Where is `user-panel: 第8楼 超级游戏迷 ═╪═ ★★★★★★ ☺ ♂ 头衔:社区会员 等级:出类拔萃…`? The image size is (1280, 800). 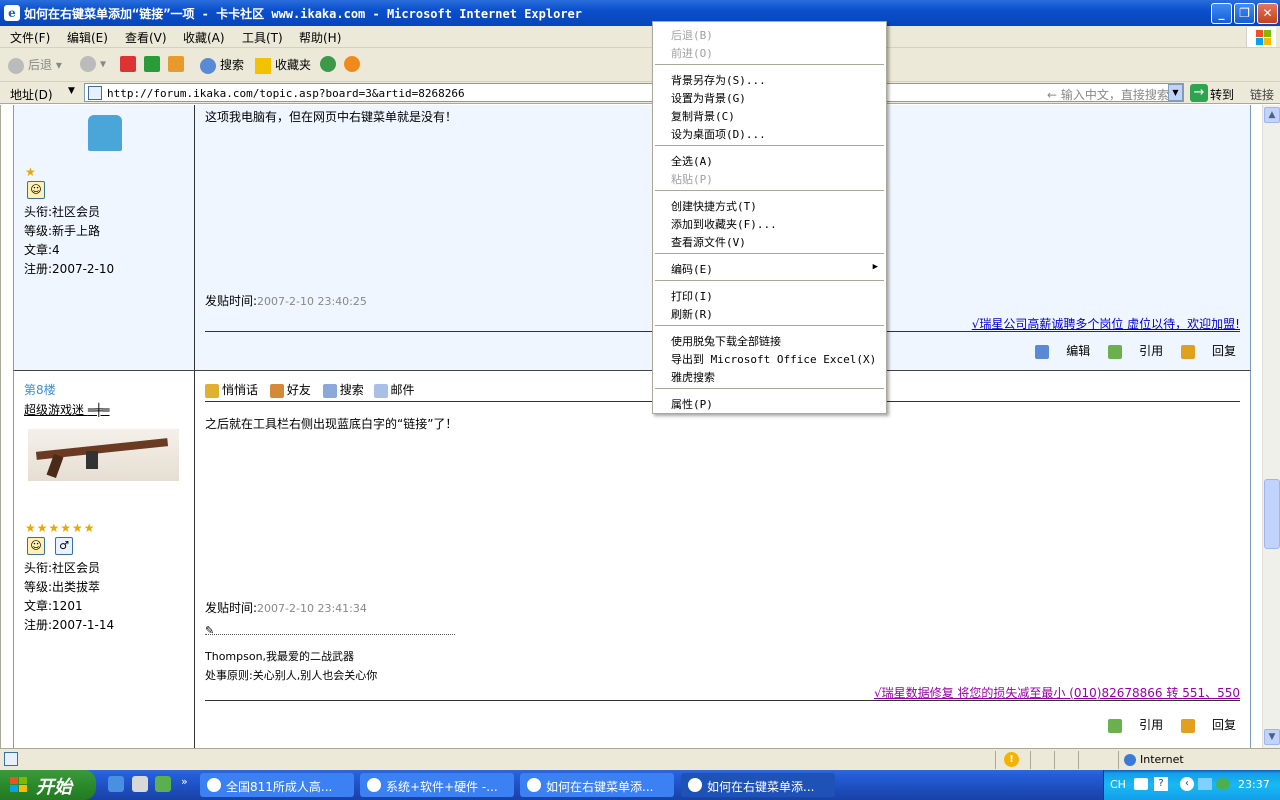
user-panel: 第8楼 超级游戏迷 ═╪═ ★★★★★★ ☺ ♂ 头衔:社区会员 等级:出类拔萃… is located at coordinates (104, 559).